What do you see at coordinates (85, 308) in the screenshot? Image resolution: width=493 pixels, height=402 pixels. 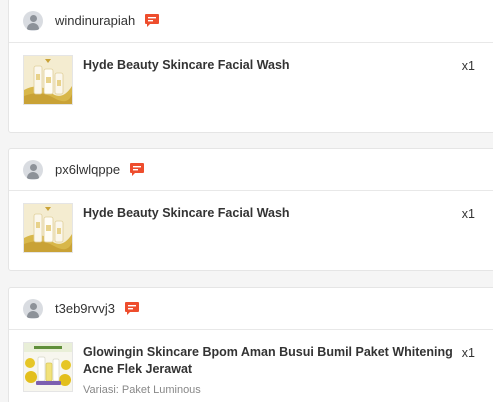 I see `buyer-username: t3eb9rvvj3` at bounding box center [85, 308].